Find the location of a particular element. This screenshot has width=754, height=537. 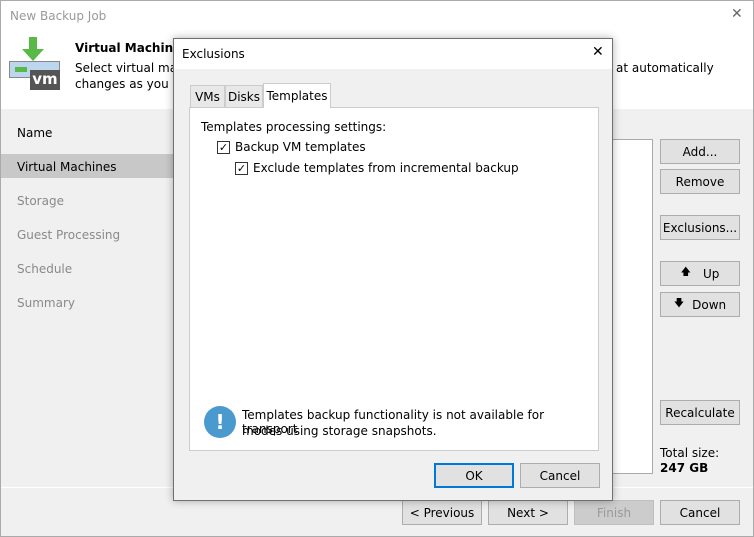

exclude-incremental-checkbox: ✓ is located at coordinates (241, 168).